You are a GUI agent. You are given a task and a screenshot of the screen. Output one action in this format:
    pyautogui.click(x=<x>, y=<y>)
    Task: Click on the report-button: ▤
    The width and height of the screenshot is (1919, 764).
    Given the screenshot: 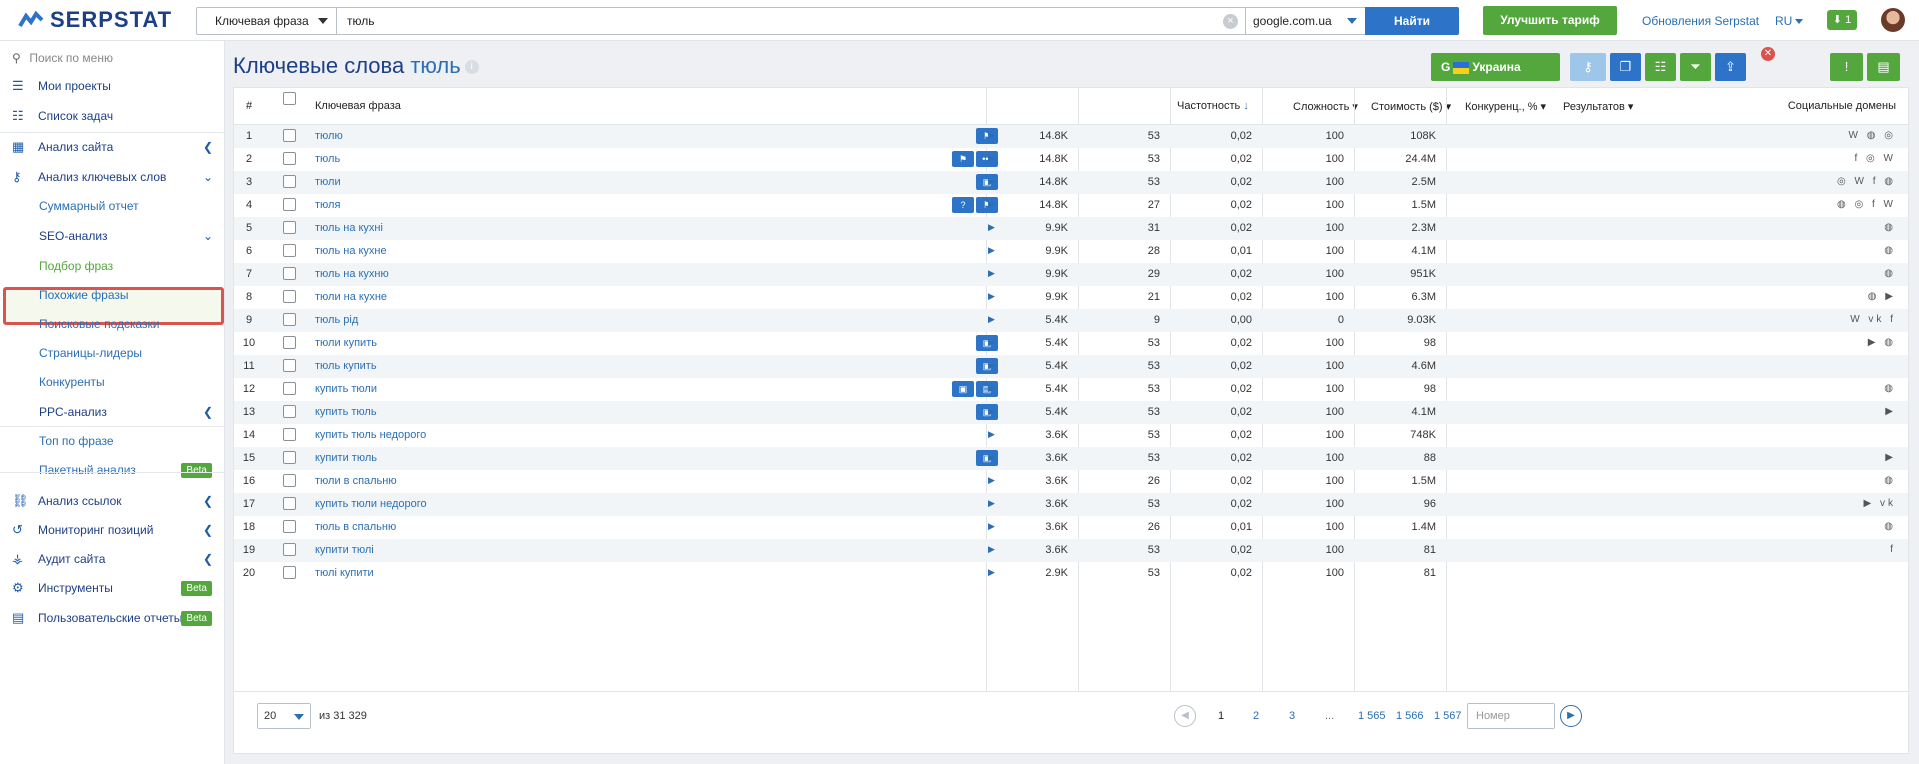 What is the action you would take?
    pyautogui.click(x=1883, y=67)
    